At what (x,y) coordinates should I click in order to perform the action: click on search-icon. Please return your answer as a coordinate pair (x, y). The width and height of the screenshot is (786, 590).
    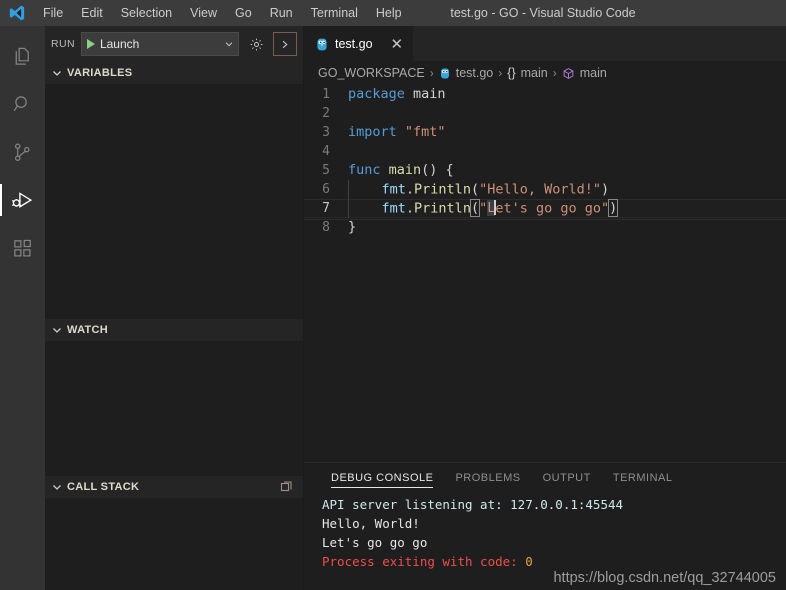
    Looking at the image, I should click on (22, 104).